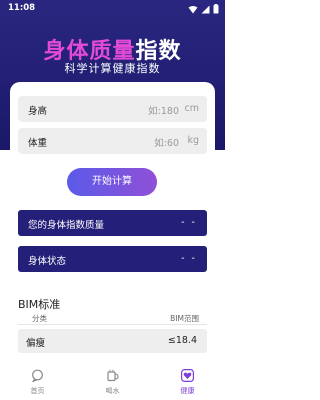  I want to click on wifi-icon, so click(193, 9).